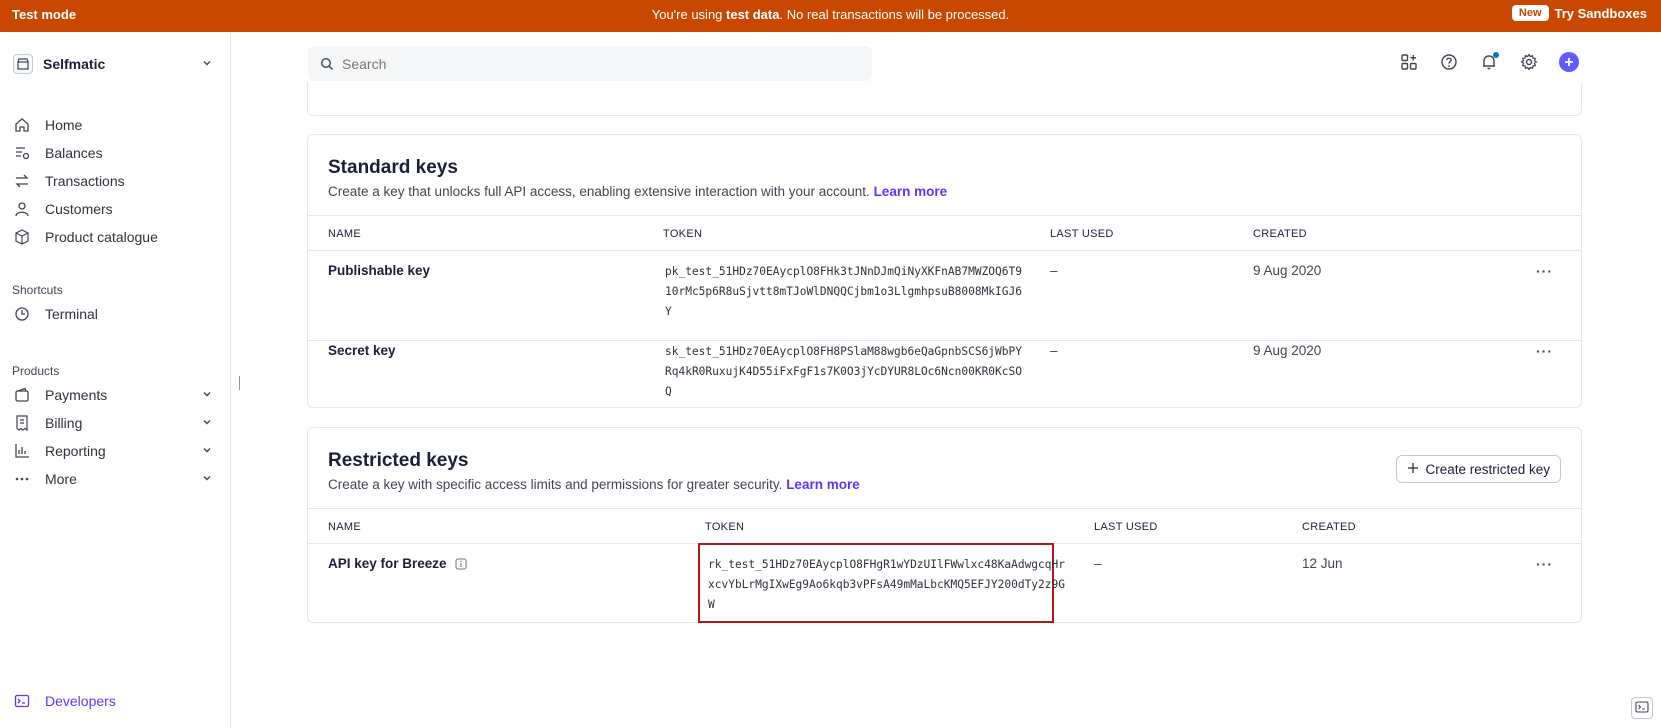 This screenshot has height=728, width=1661. I want to click on account-switcher: Selfmatic, so click(113, 64).